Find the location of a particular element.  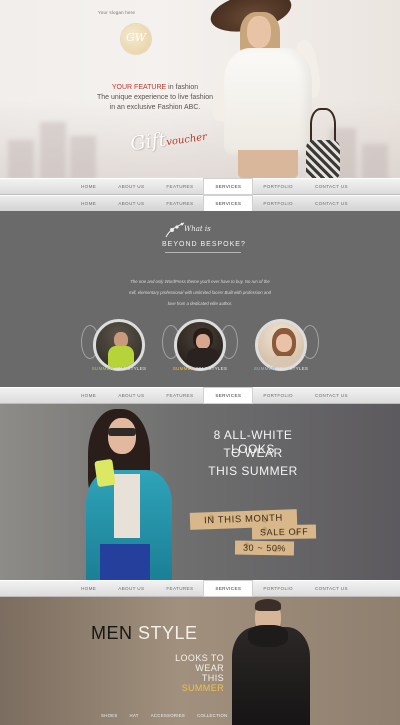

link-collection: COLLECTION is located at coordinates (212, 715).